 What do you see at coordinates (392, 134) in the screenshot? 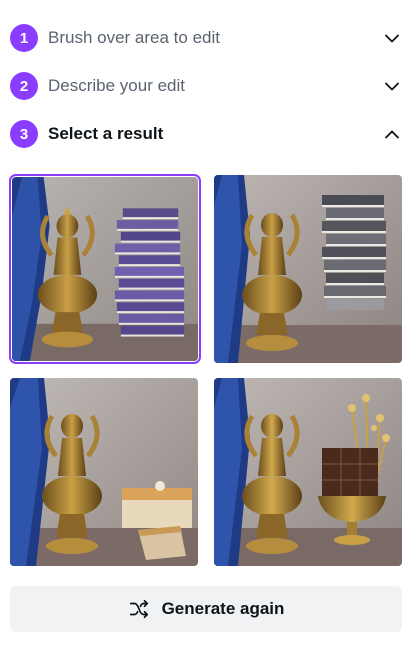
I see `chevron-up-icon` at bounding box center [392, 134].